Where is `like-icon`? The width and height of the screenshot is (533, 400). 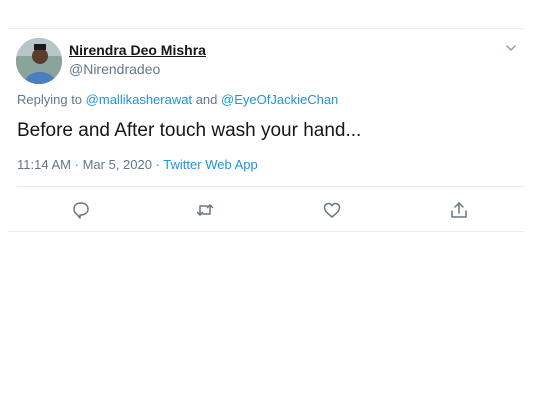 like-icon is located at coordinates (332, 210).